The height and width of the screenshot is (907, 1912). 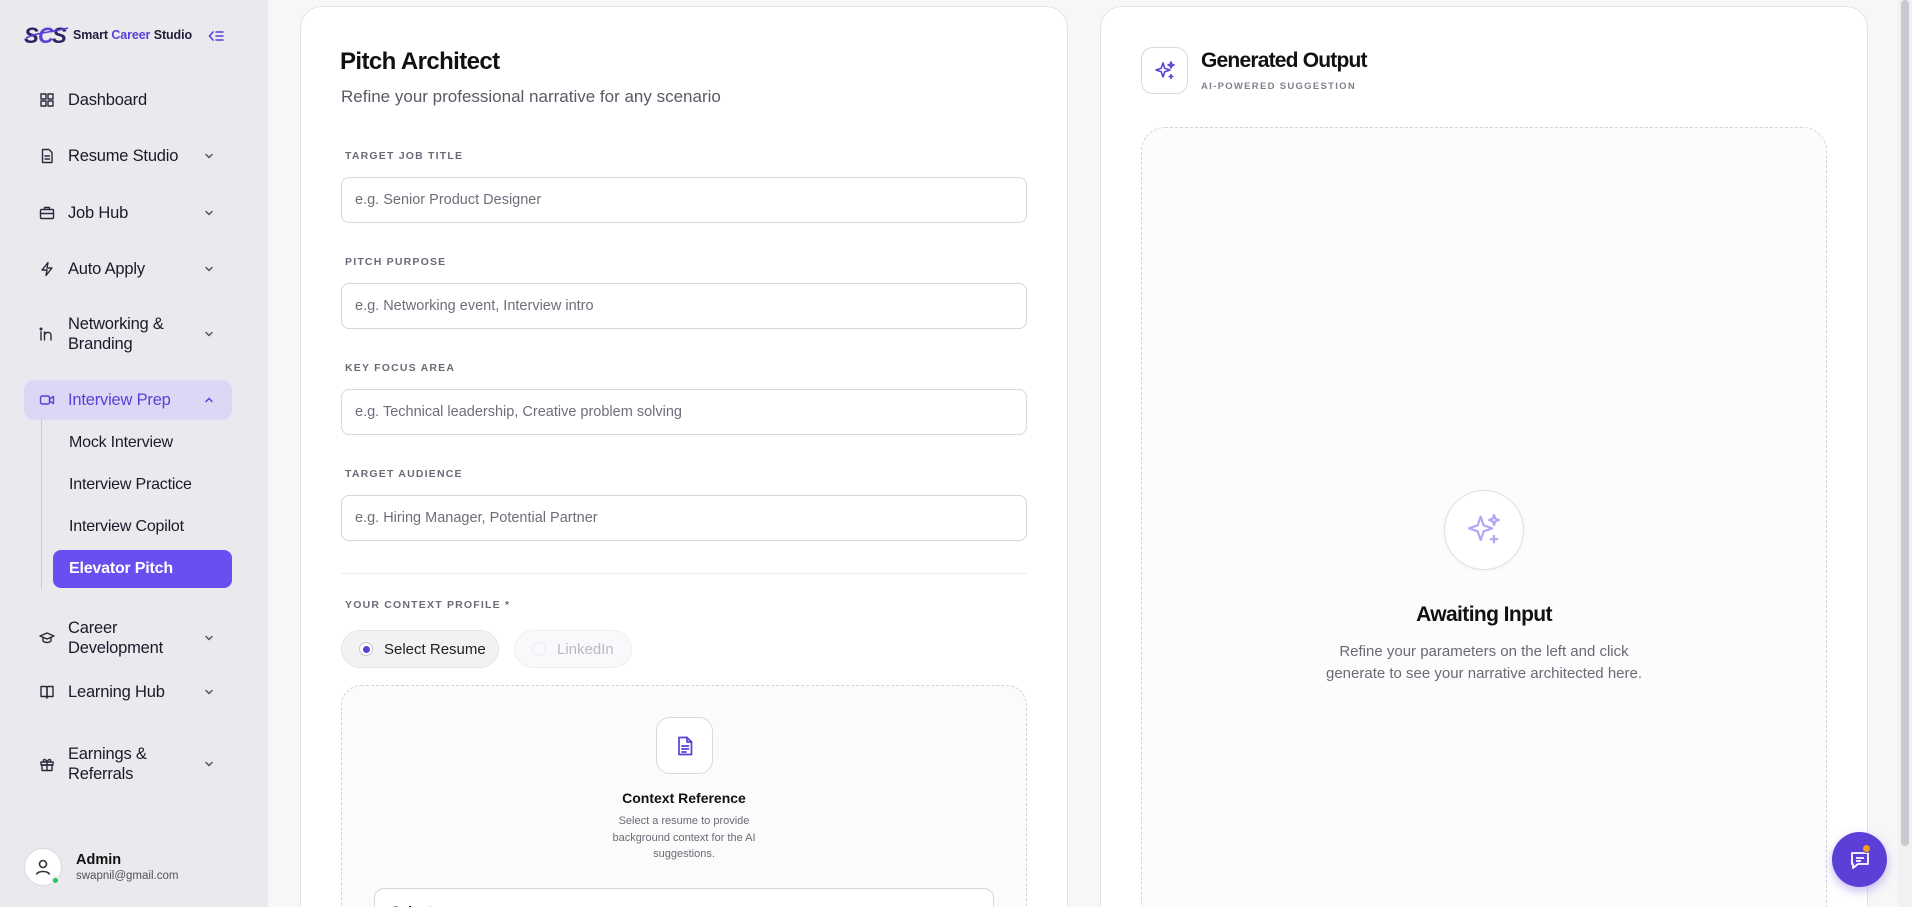 I want to click on select-resume-label: Select Resume, so click(x=435, y=649).